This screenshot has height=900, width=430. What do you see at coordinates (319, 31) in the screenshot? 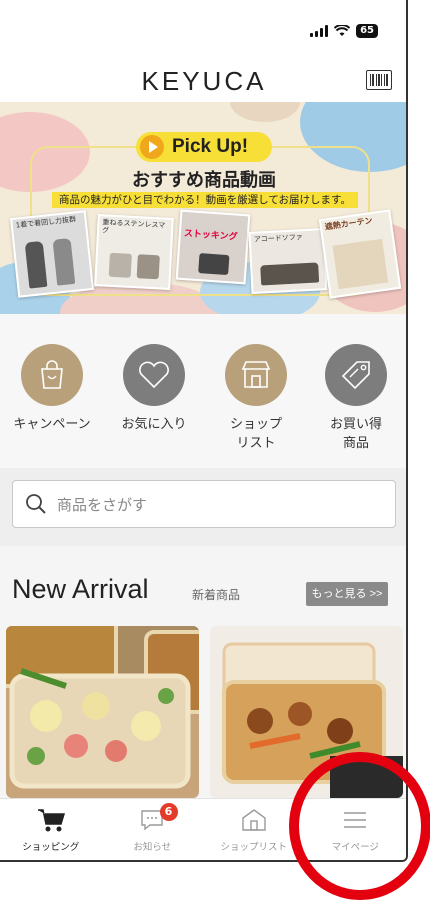
I see `signal-icon` at bounding box center [319, 31].